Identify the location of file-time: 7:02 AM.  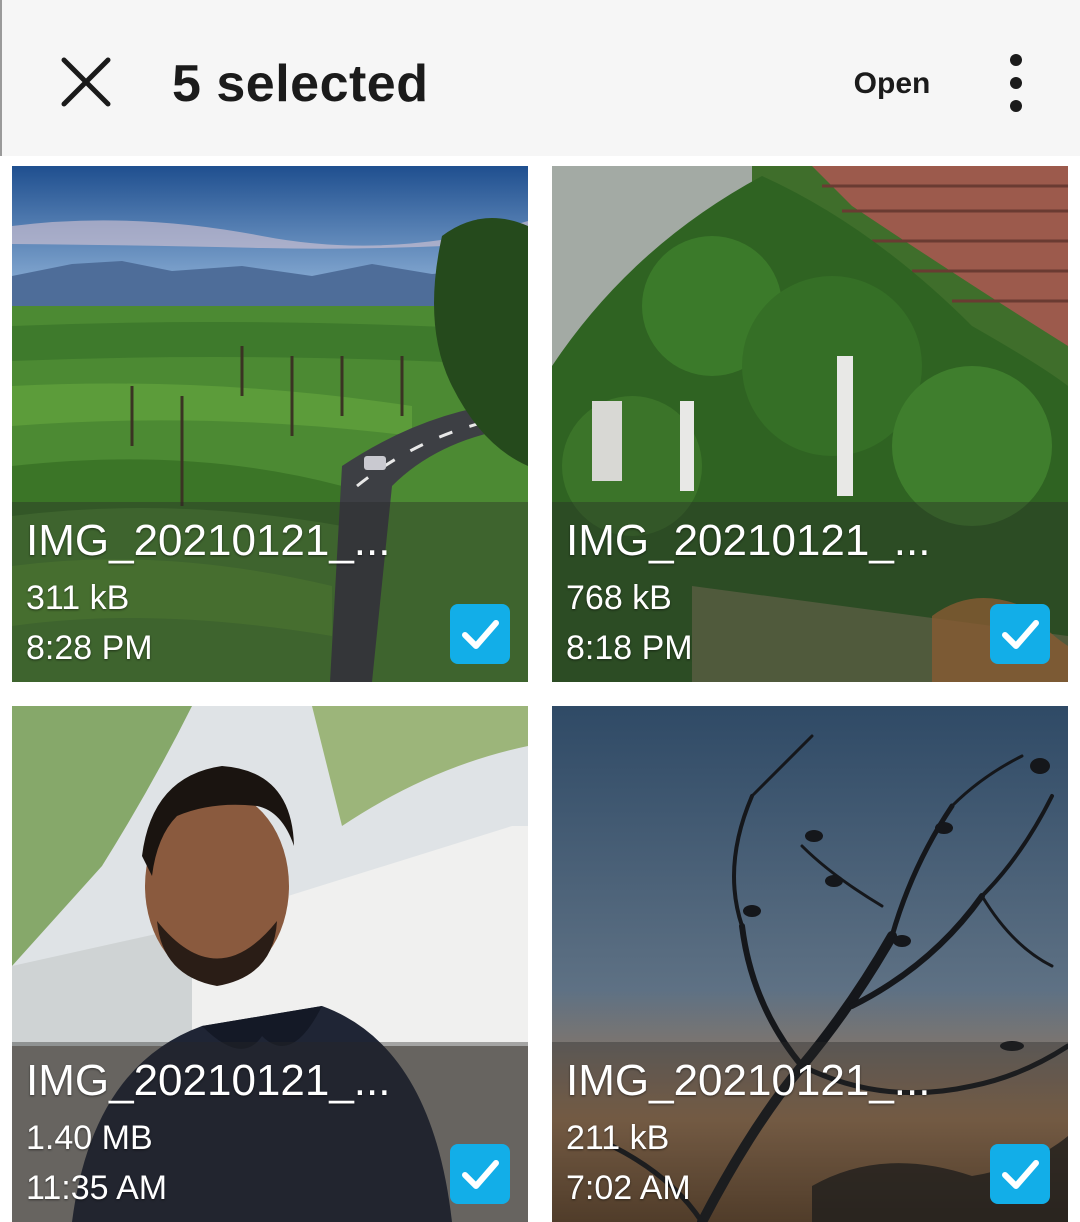
(628, 1188).